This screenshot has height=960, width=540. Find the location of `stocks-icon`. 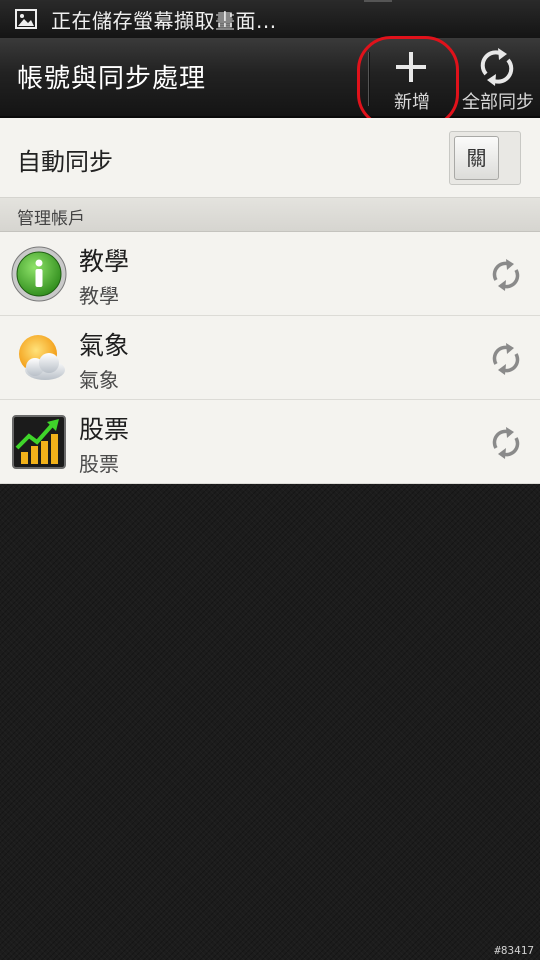

stocks-icon is located at coordinates (39, 442).